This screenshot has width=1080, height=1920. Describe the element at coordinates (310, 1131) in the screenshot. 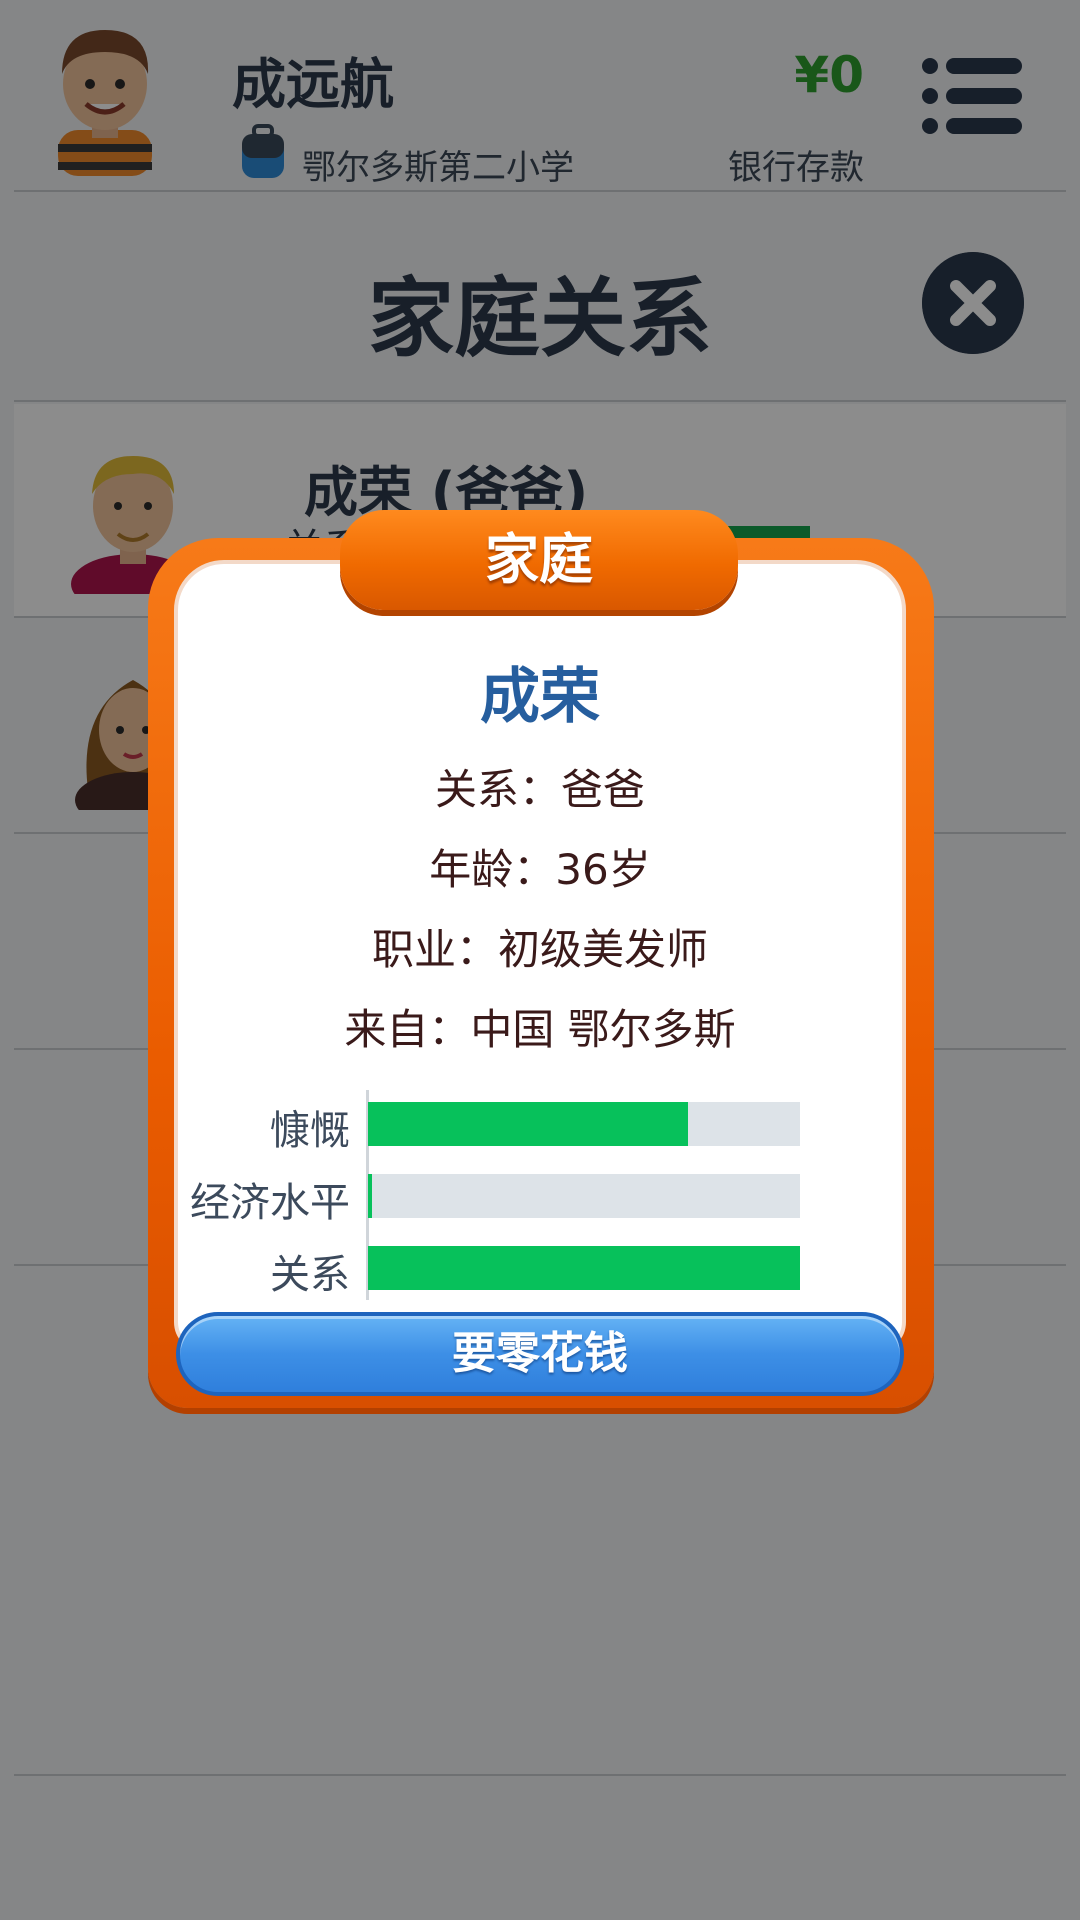

I see `stat-label-generosity: 慷慨` at that location.